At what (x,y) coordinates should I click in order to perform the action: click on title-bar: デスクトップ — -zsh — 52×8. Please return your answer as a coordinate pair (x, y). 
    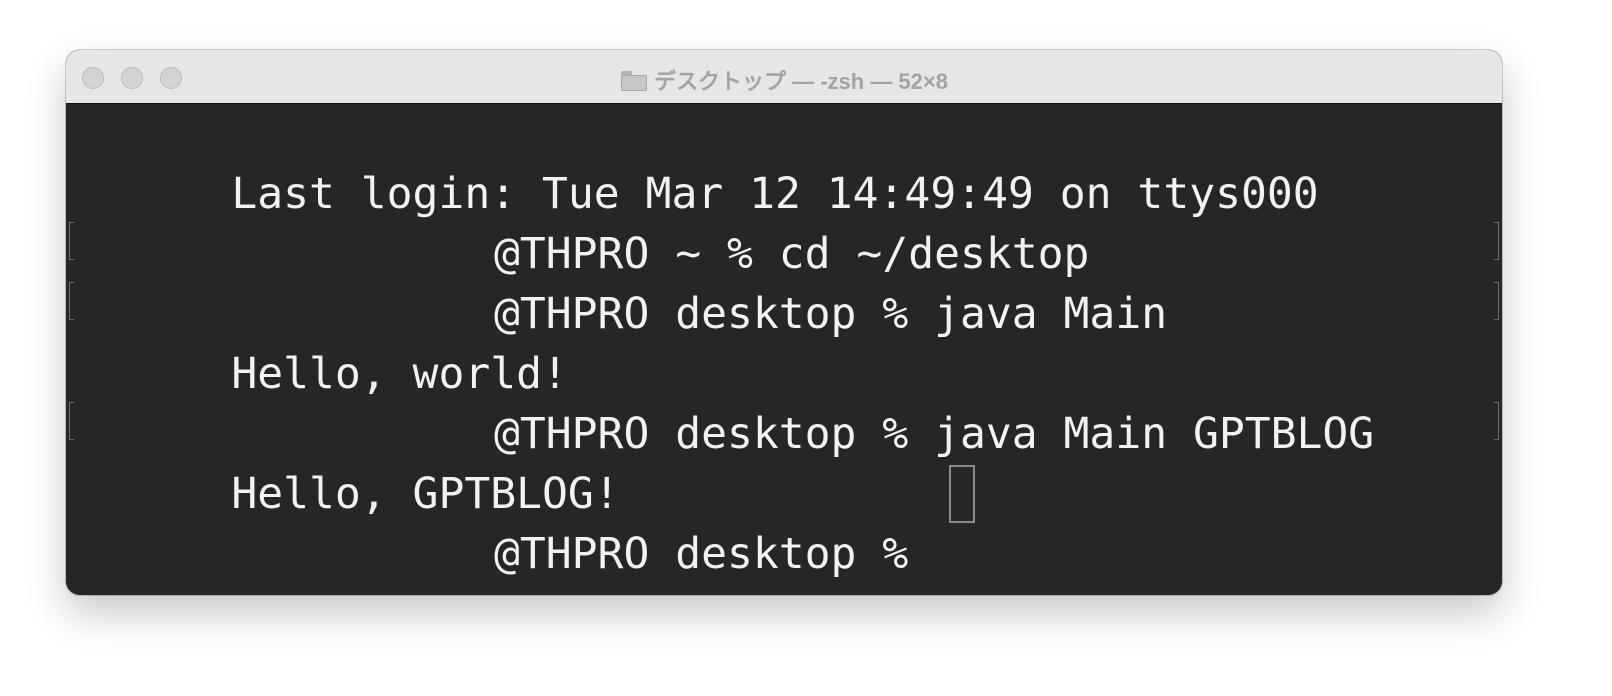
    Looking at the image, I should click on (784, 77).